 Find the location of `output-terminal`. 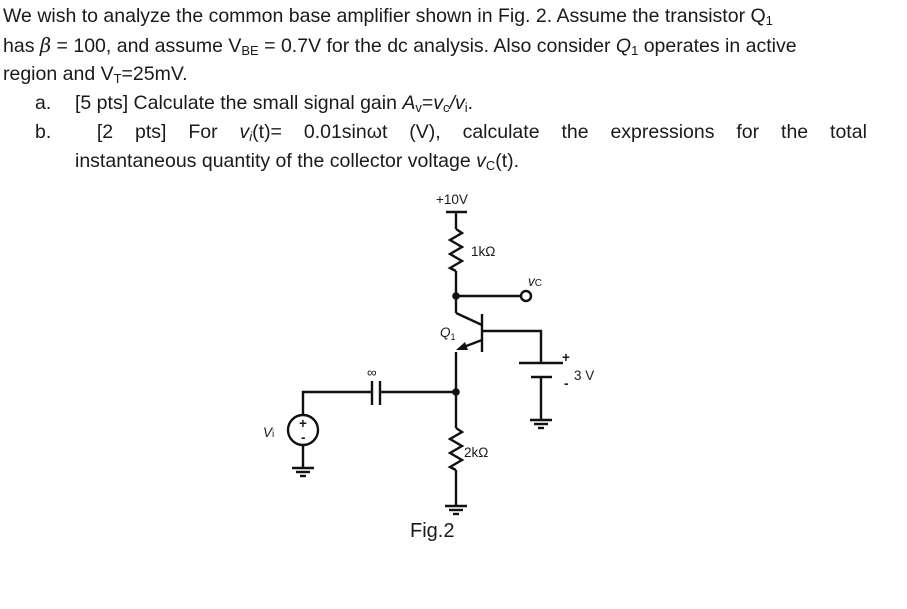

output-terminal is located at coordinates (526, 296).